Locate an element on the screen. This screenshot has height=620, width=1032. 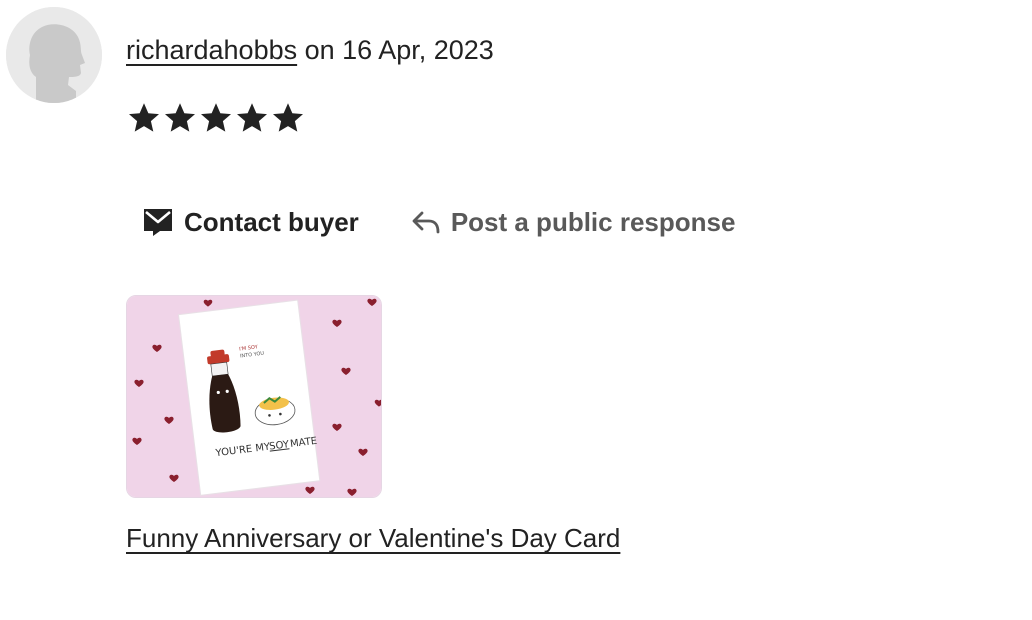
contact-buyer-label: Contact buyer is located at coordinates (271, 222).